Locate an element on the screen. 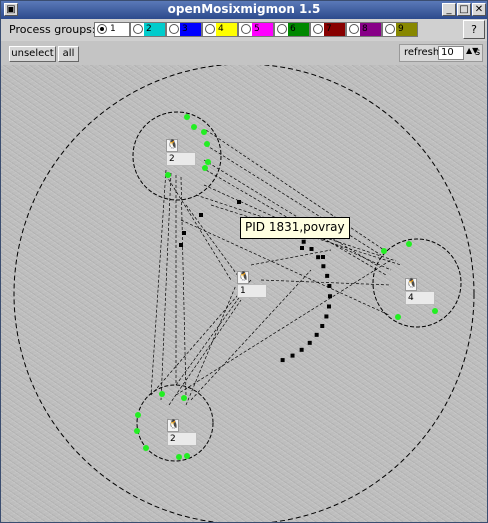  process-group-swatch: 3 is located at coordinates (190, 29).